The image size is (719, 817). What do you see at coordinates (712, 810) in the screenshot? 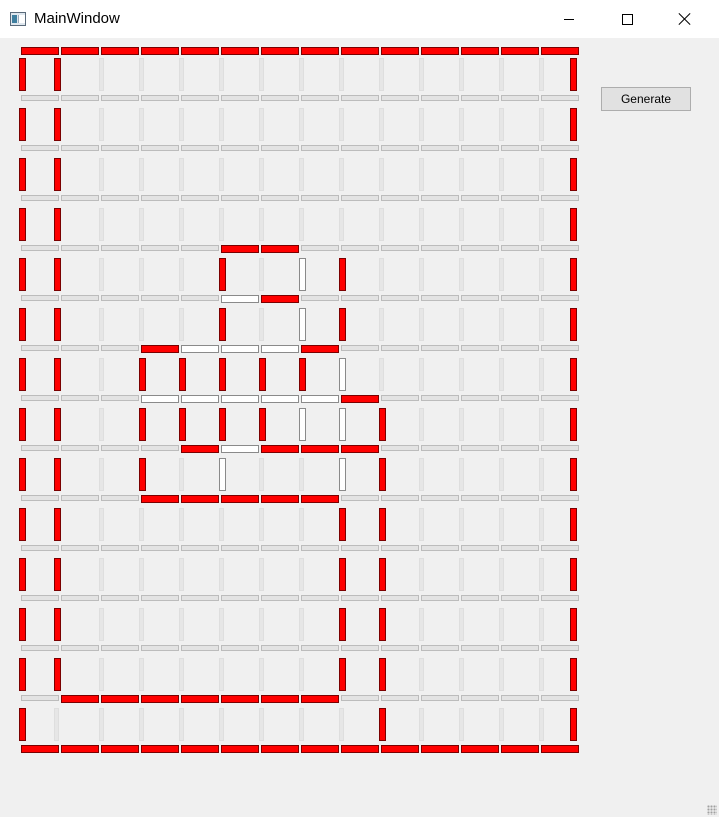
I see `resize-grip-icon` at bounding box center [712, 810].